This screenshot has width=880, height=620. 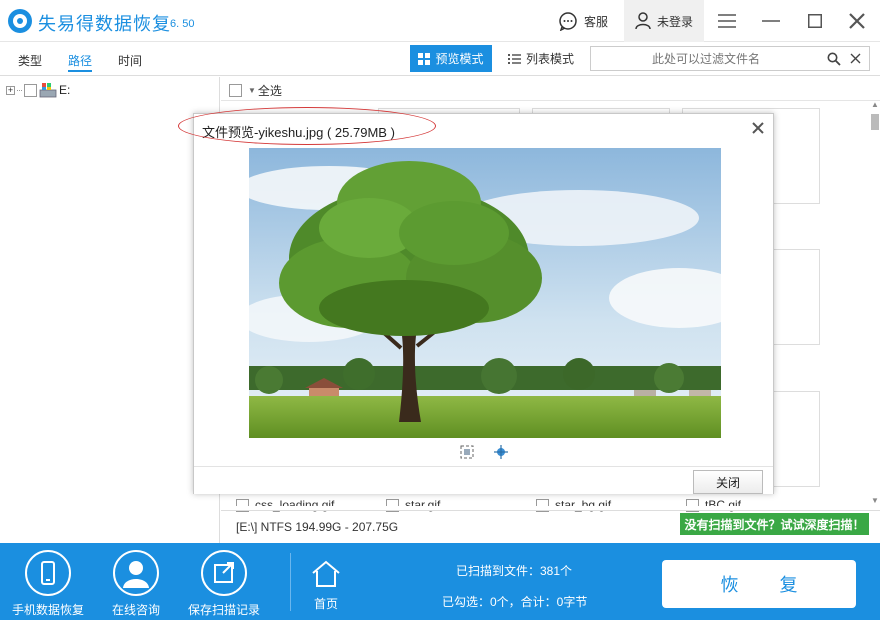 I want to click on grid-icon, so click(x=424, y=58).